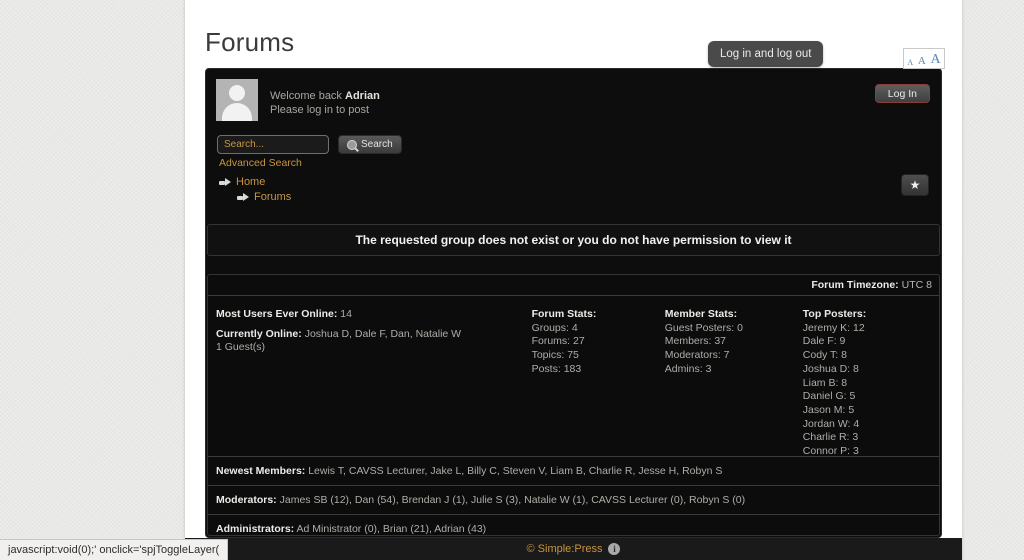 The height and width of the screenshot is (560, 1024). I want to click on top-poster-item: Jeremy K: 12, so click(833, 327).